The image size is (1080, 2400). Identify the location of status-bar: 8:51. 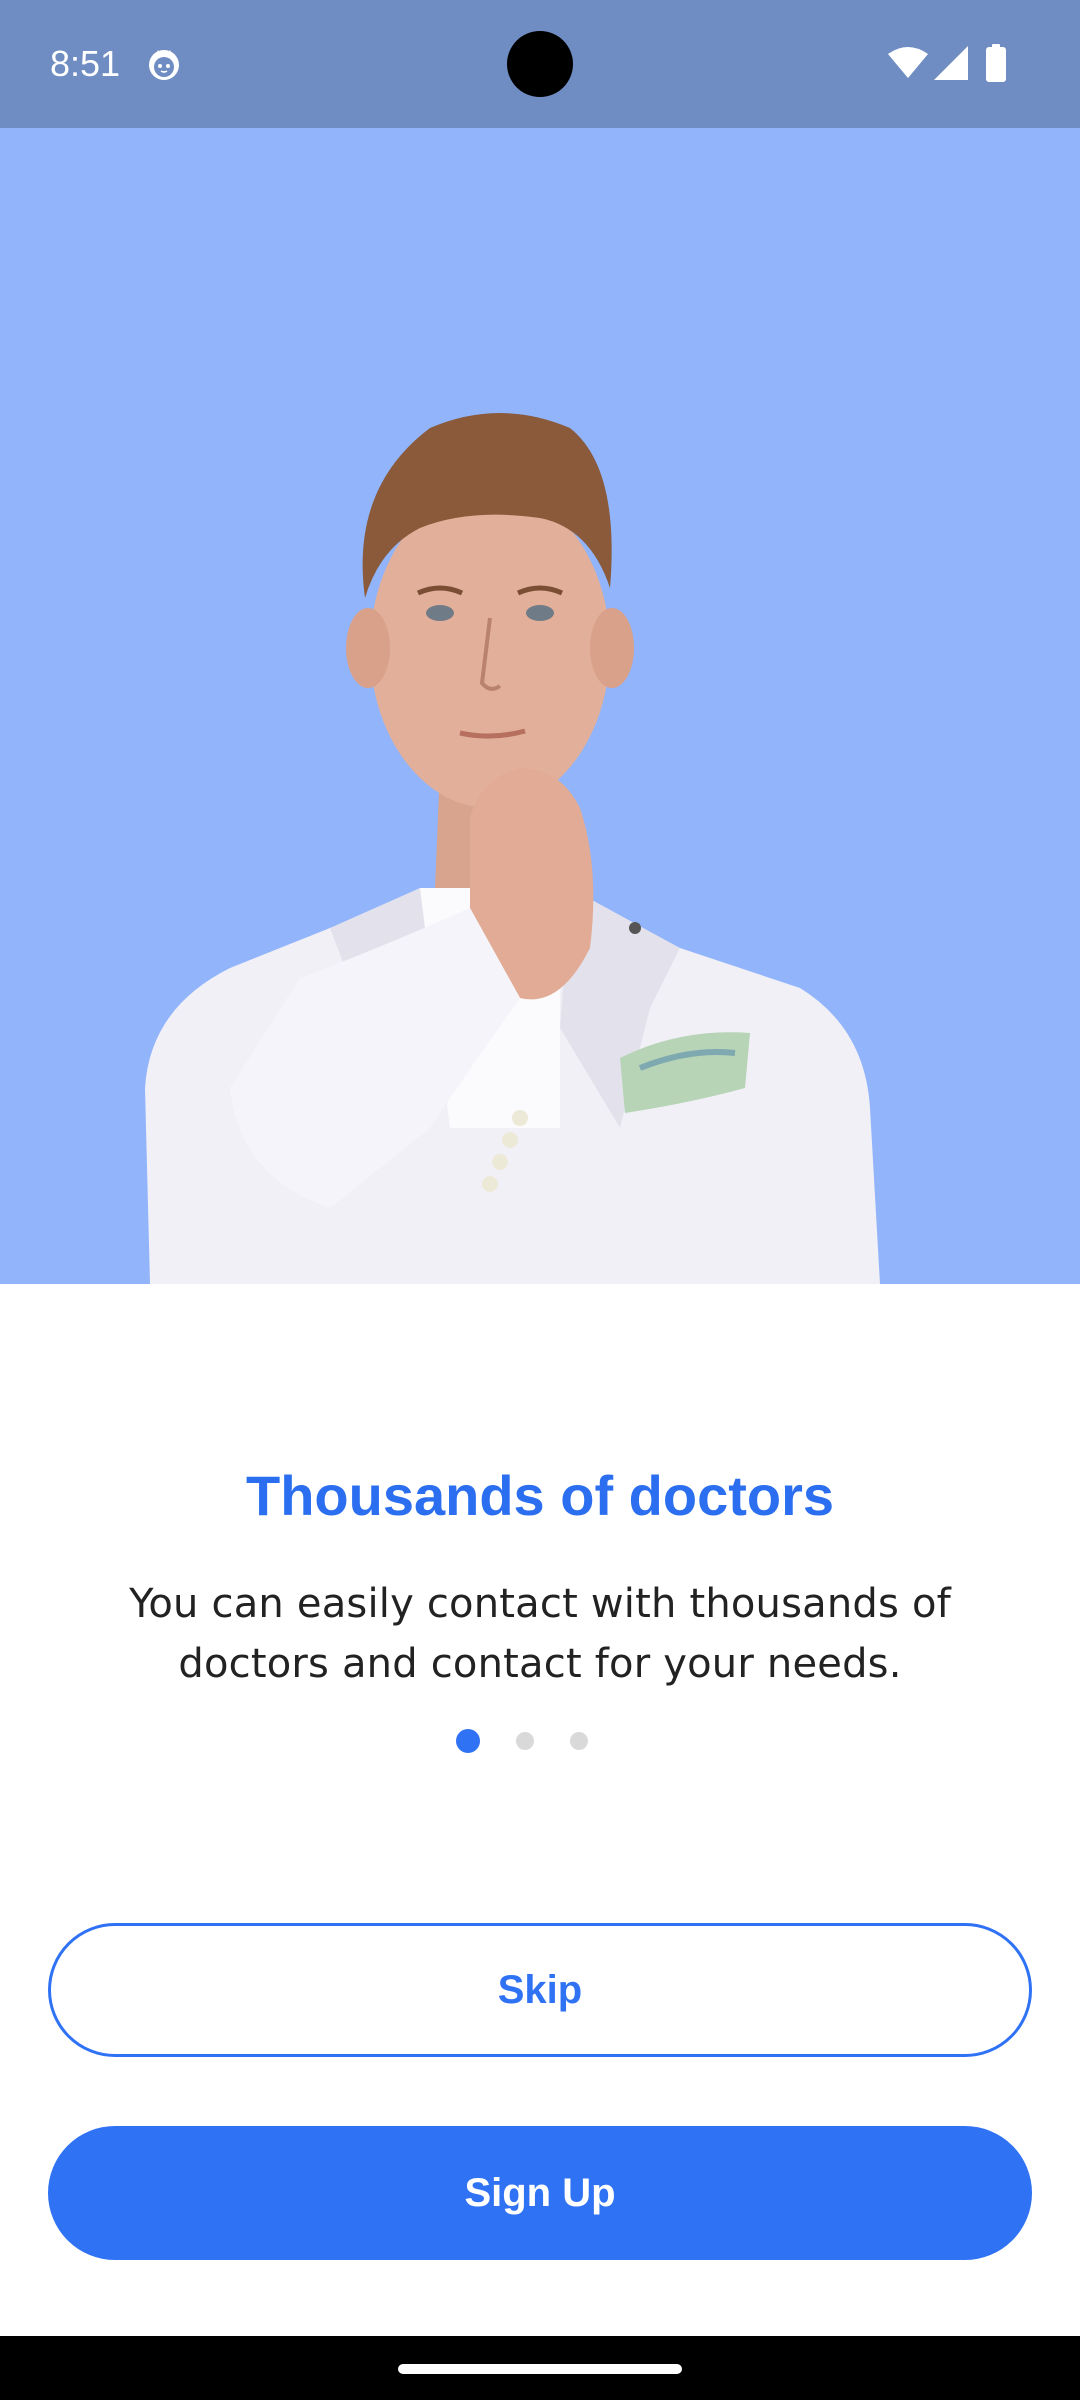
(540, 64).